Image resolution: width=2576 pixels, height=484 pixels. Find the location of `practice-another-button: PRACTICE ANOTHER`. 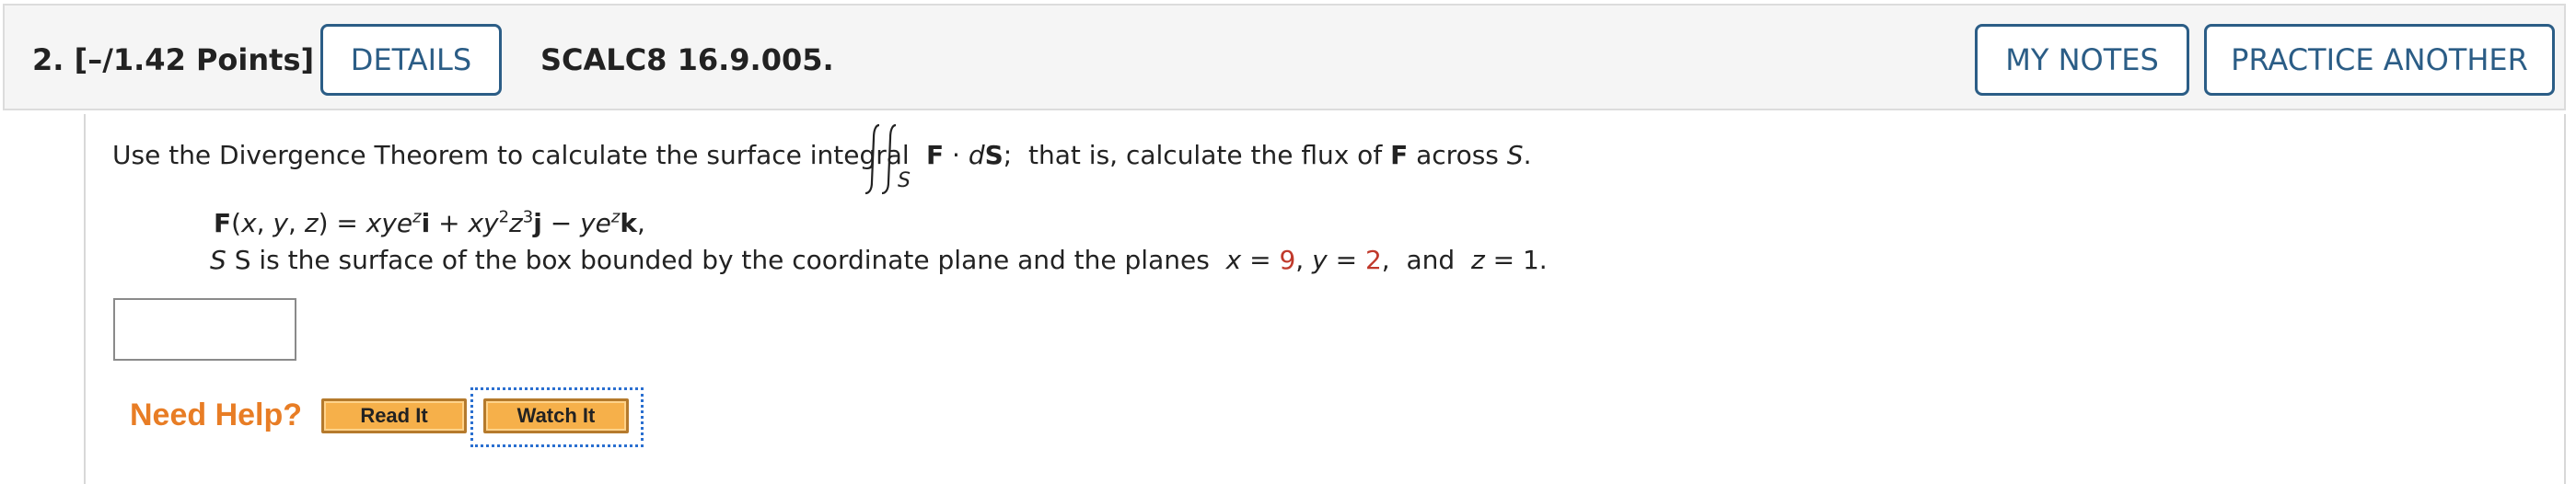

practice-another-button: PRACTICE ANOTHER is located at coordinates (2379, 60).